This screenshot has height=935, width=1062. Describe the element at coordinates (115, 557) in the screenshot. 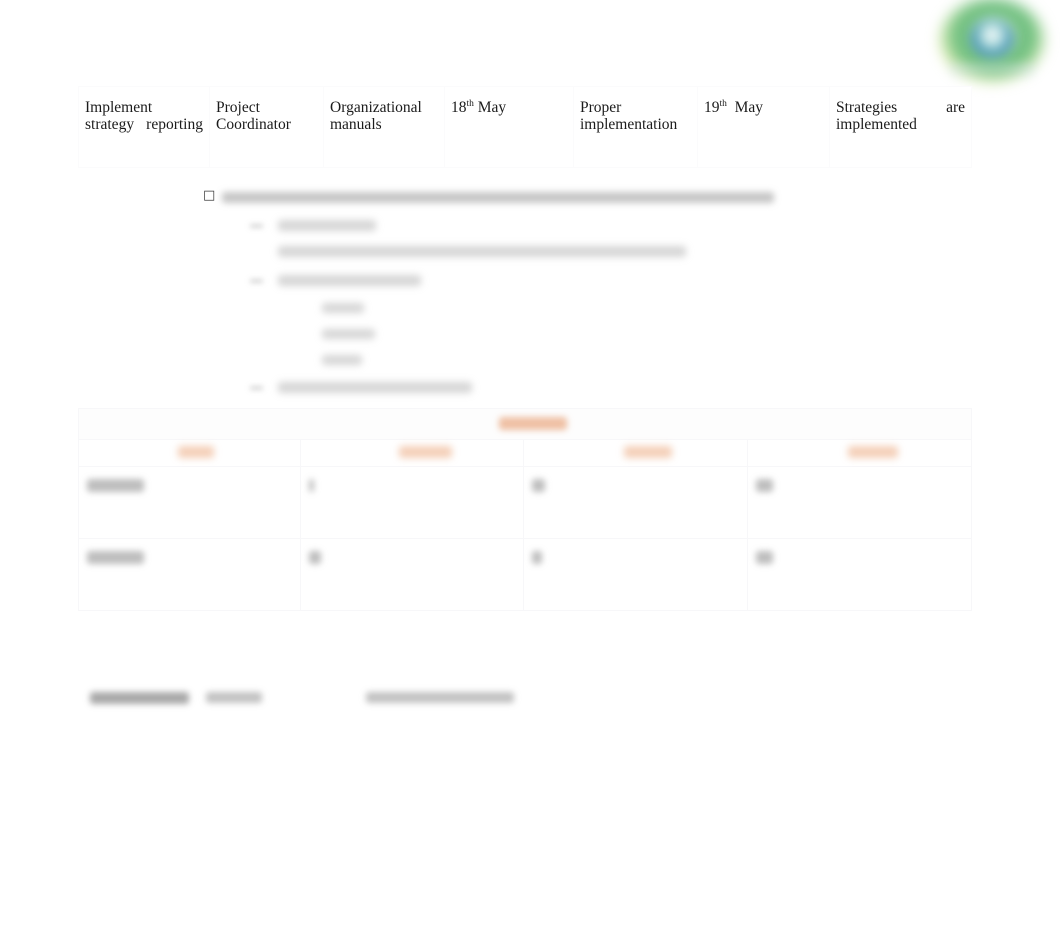

I see `row-2-label` at that location.